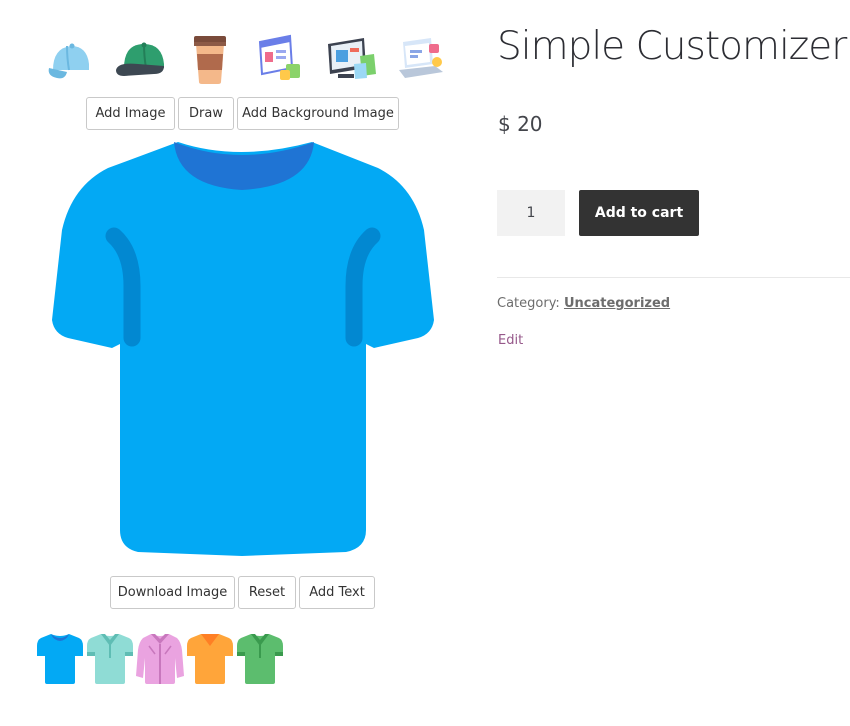  Describe the element at coordinates (280, 59) in the screenshot. I see `web-design-icon` at that location.